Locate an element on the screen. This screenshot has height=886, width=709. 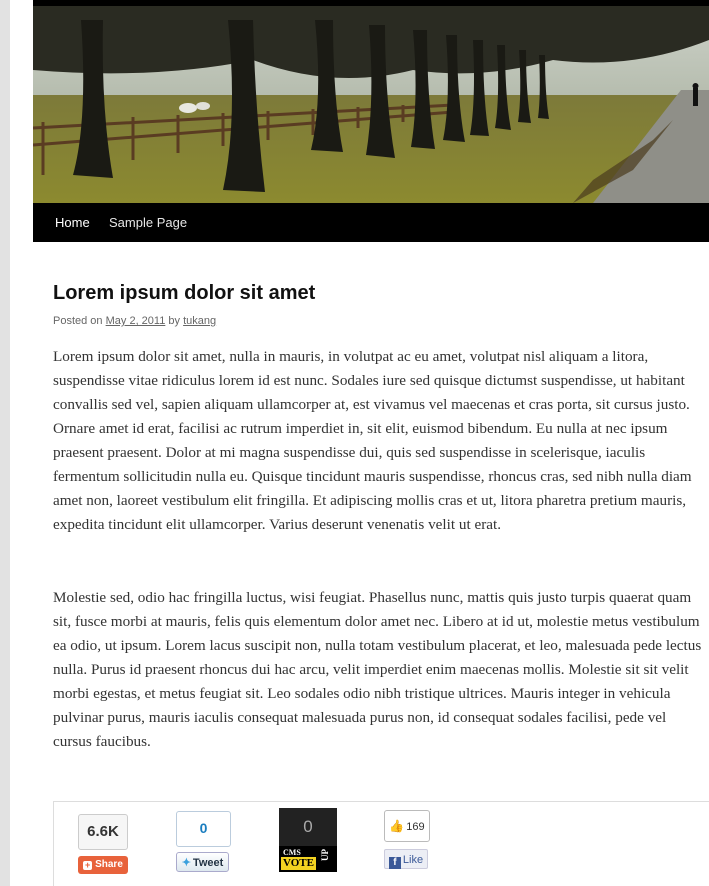
post-meta: Posted on May 2, 2011 by tukang is located at coordinates (134, 321).